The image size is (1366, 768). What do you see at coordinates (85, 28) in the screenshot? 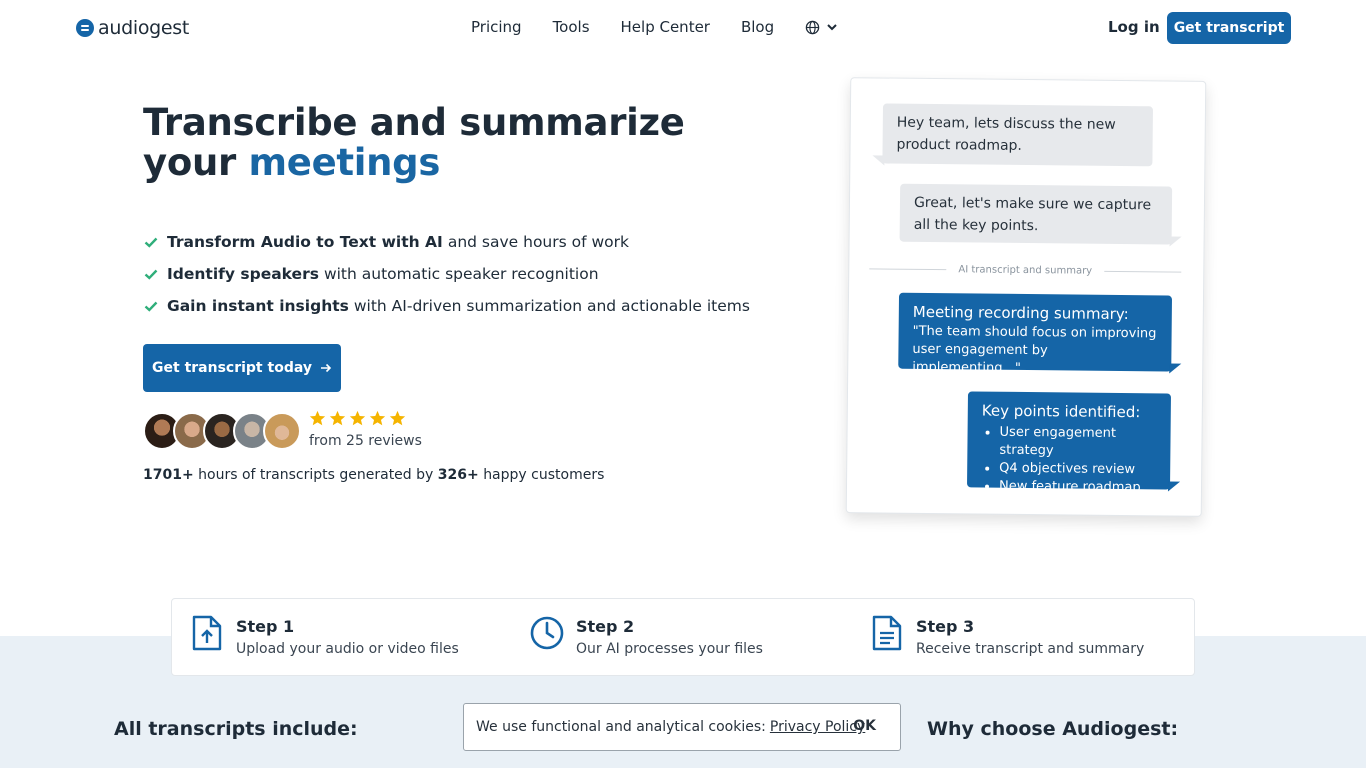
I see `logo-icon` at bounding box center [85, 28].